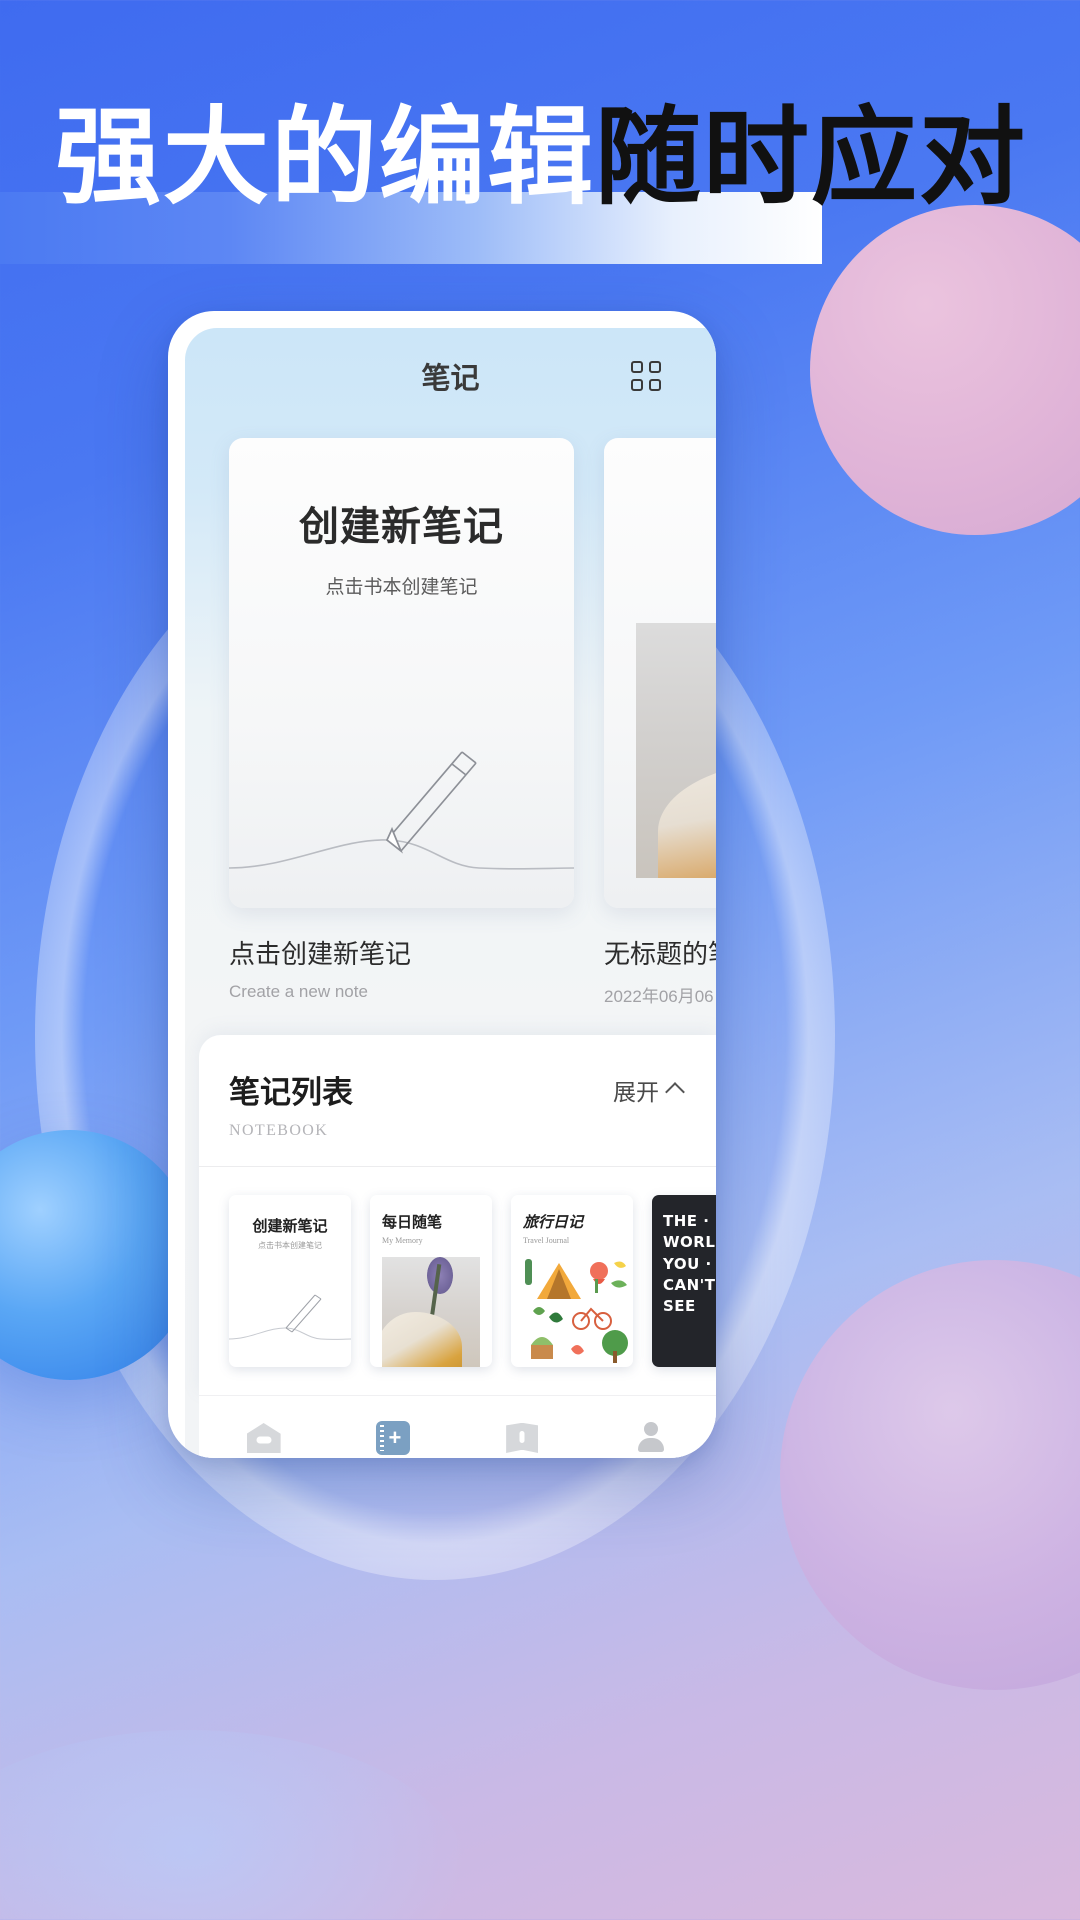  Describe the element at coordinates (676, 750) in the screenshot. I see `note-card-photo: Si` at that location.